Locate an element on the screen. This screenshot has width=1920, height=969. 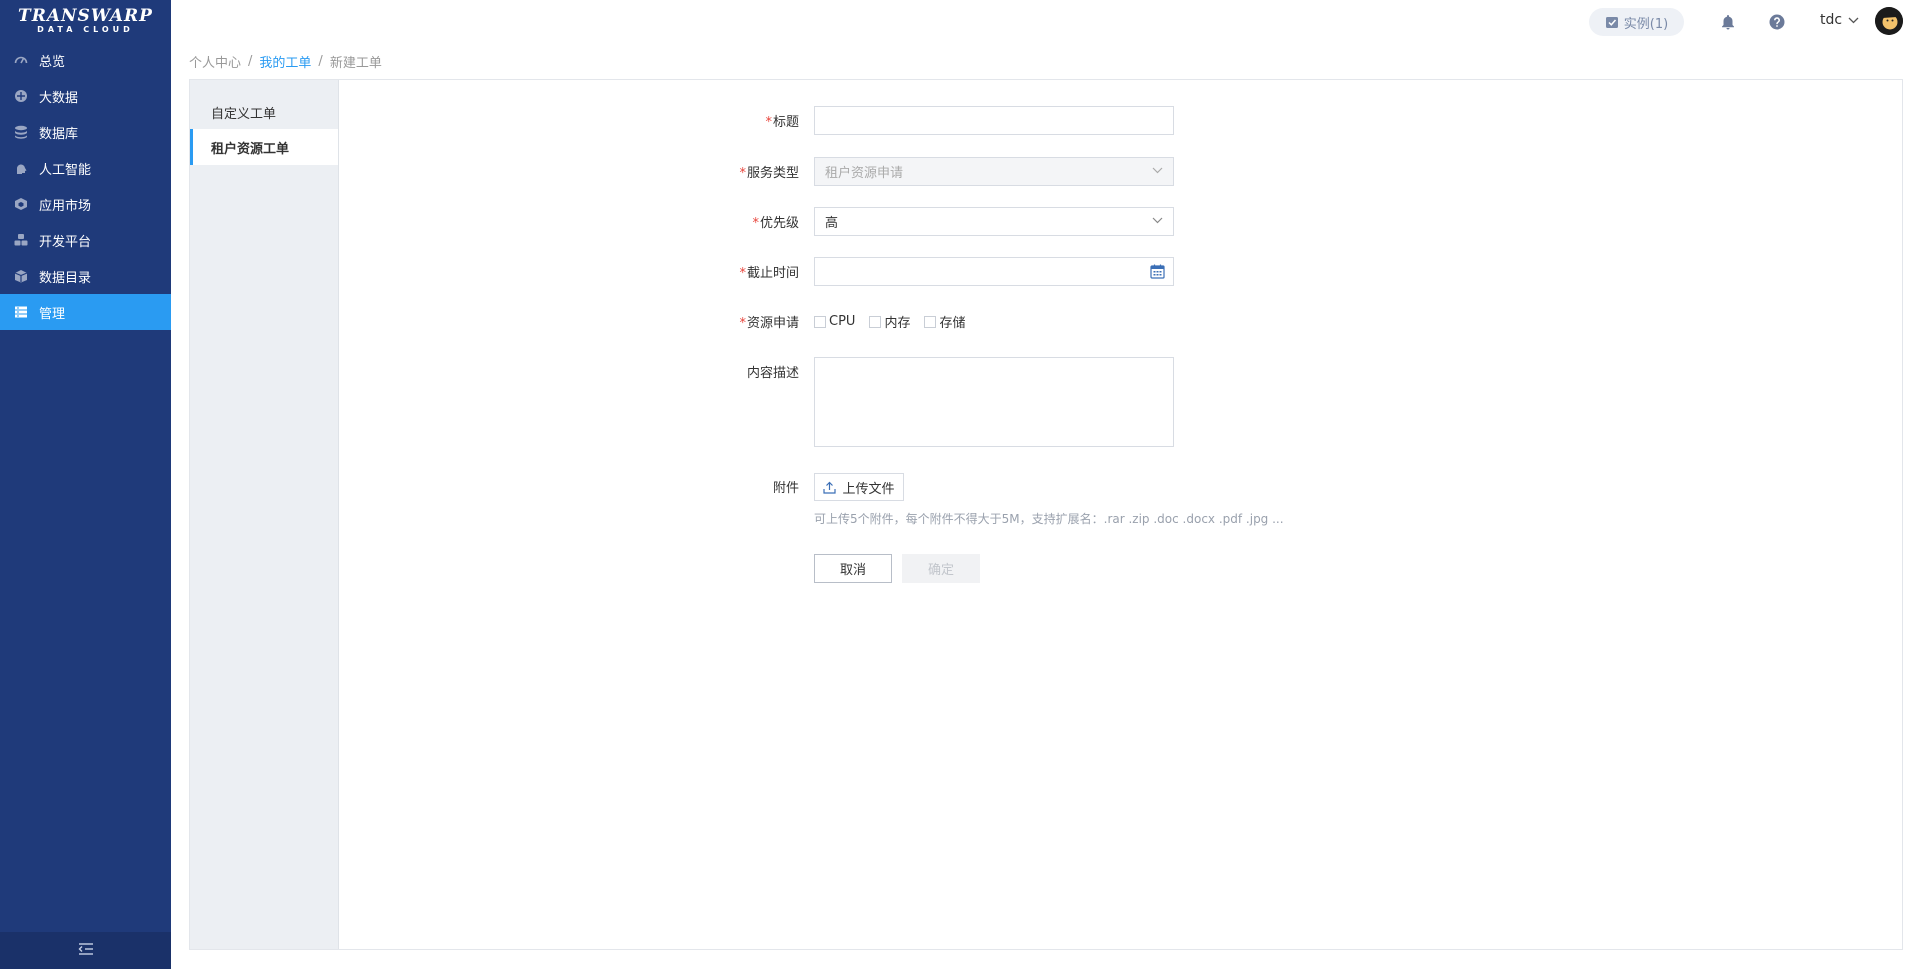
confirm-button: 确定 is located at coordinates (941, 568).